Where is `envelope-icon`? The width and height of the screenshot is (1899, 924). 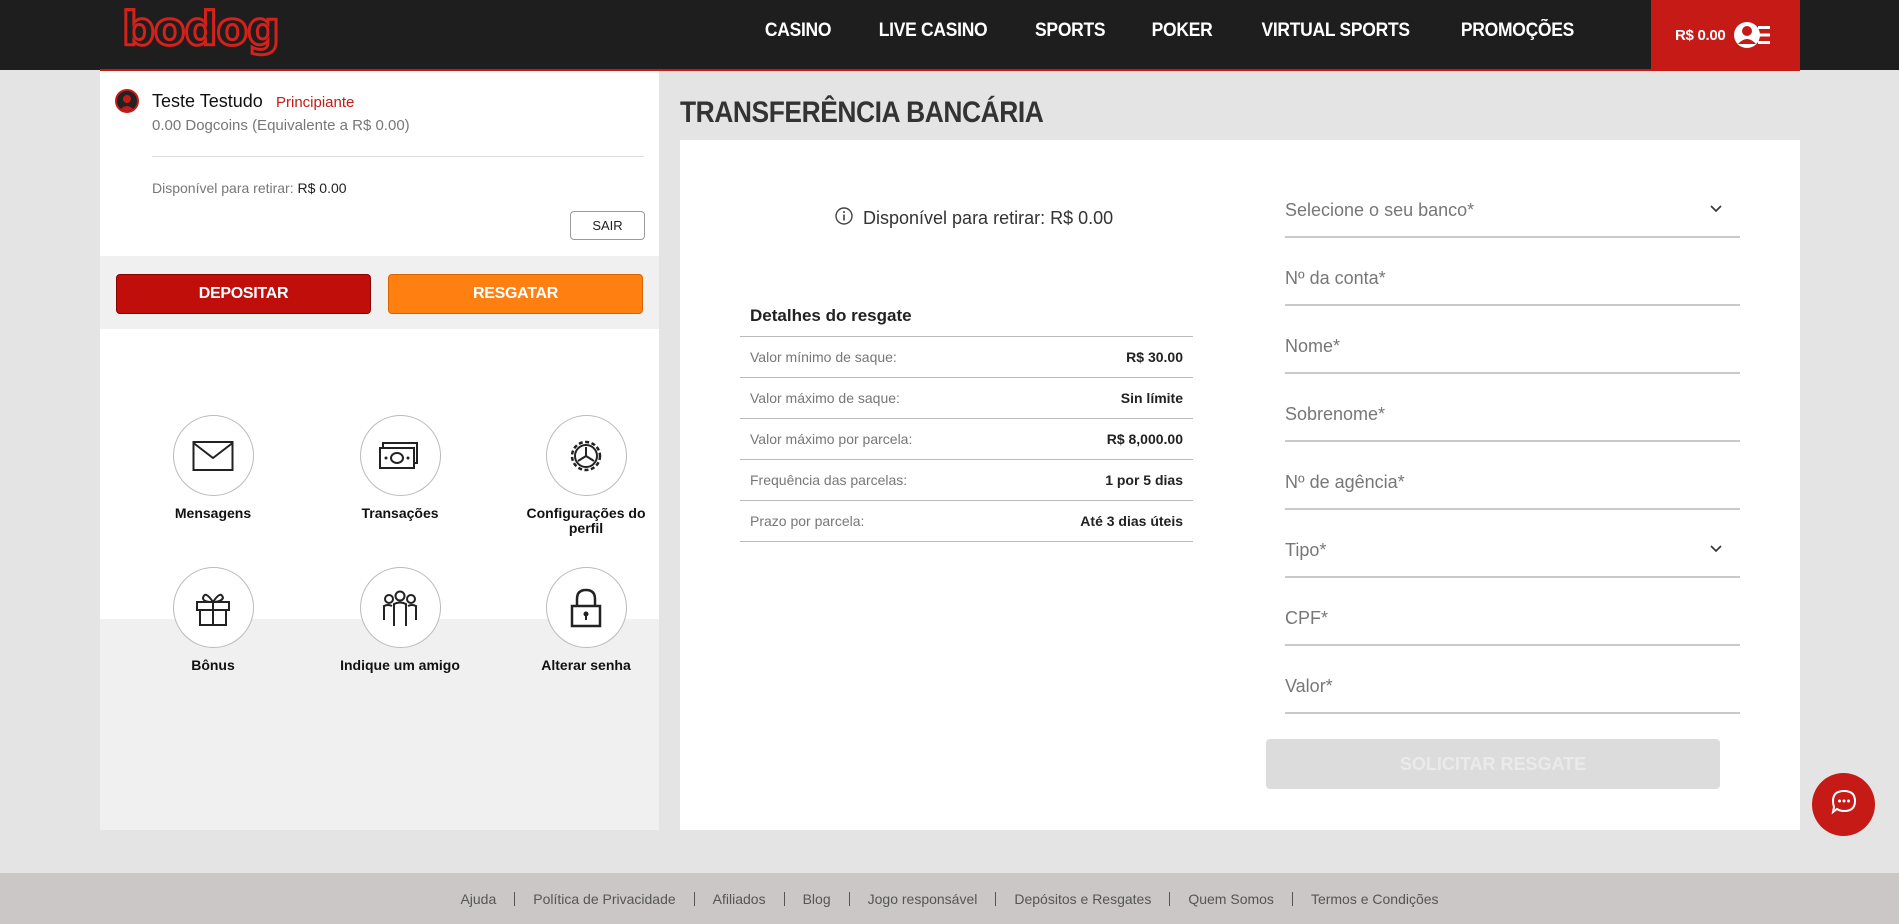 envelope-icon is located at coordinates (213, 455).